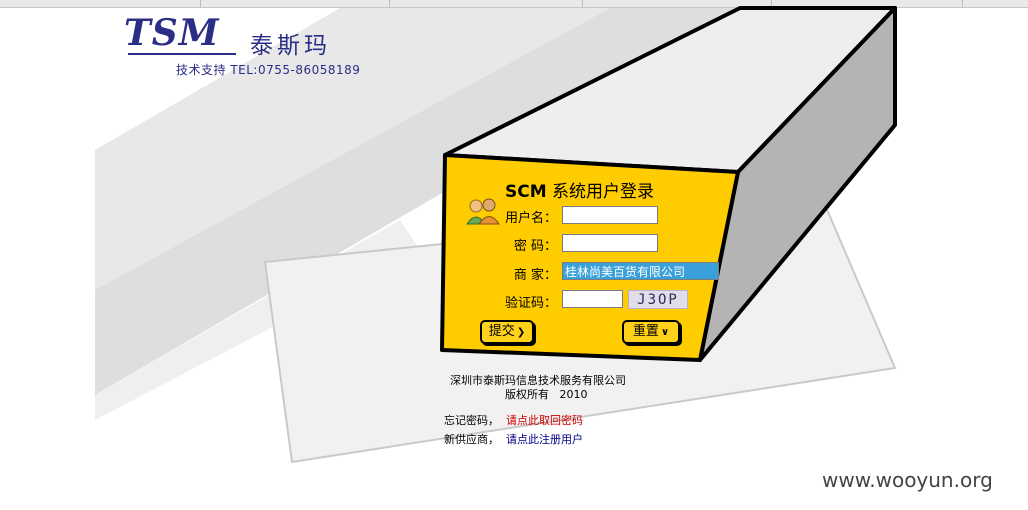  What do you see at coordinates (640, 271) in the screenshot?
I see `merchant-field` at bounding box center [640, 271].